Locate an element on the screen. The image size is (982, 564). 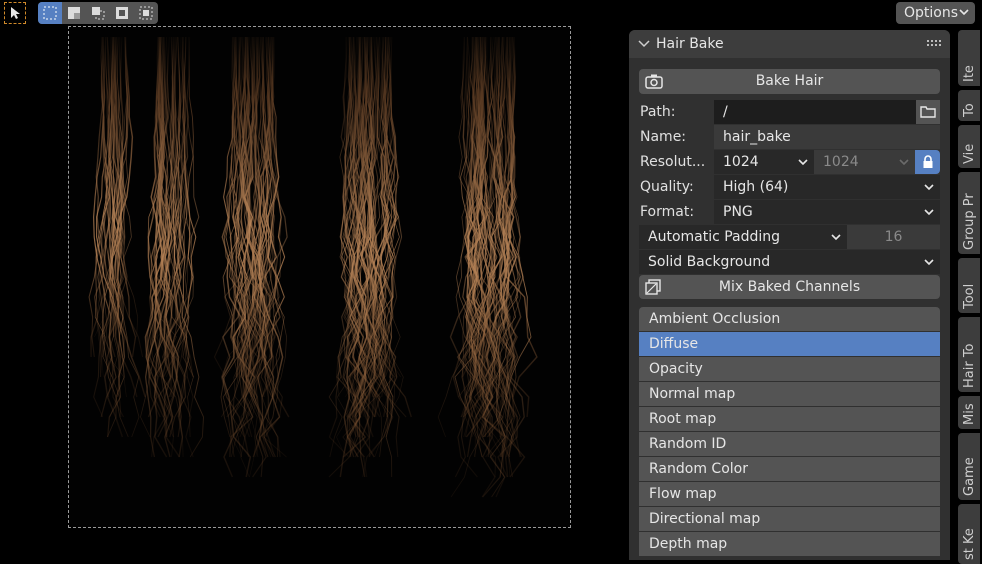
sidebar-tab: Tool is located at coordinates (969, 285).